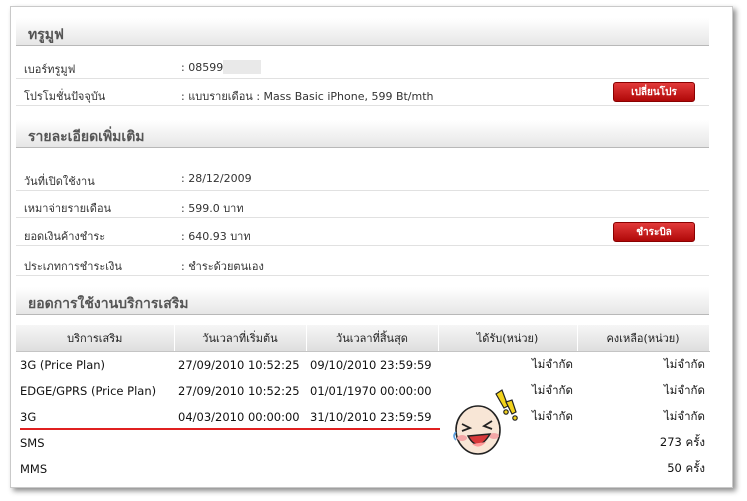 This screenshot has width=747, height=501. I want to click on end-time: 31/10/2010 23:59:59, so click(371, 417).